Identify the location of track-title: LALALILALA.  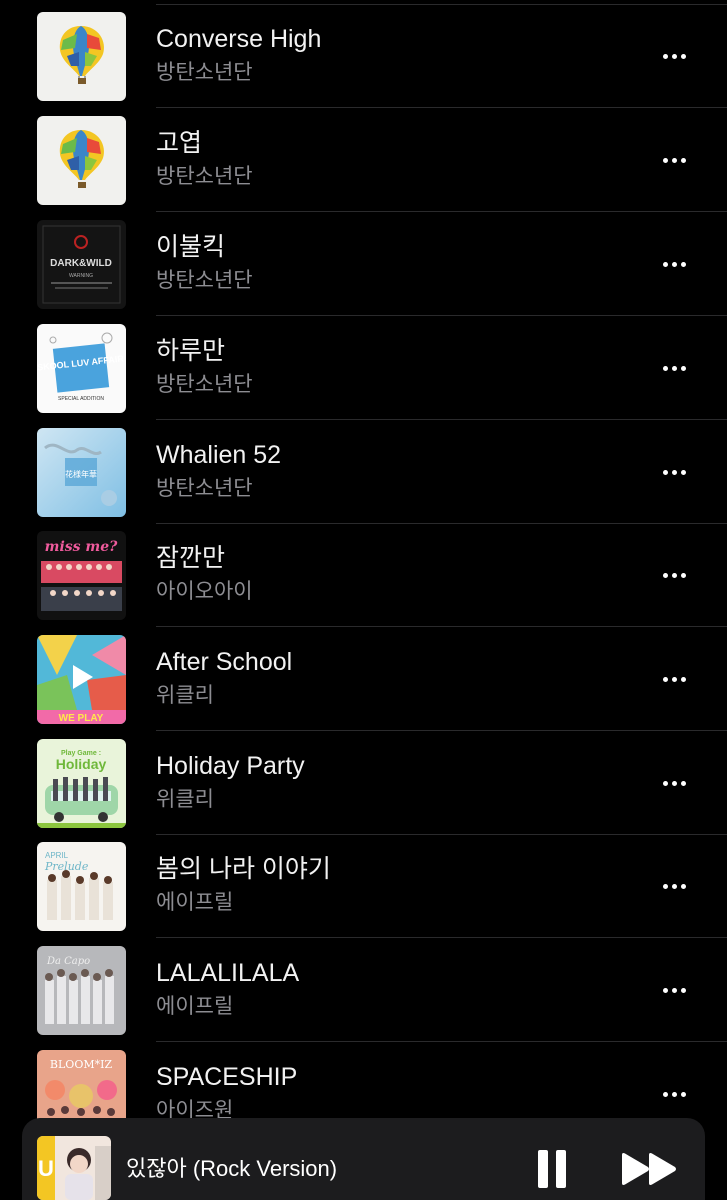
(228, 973).